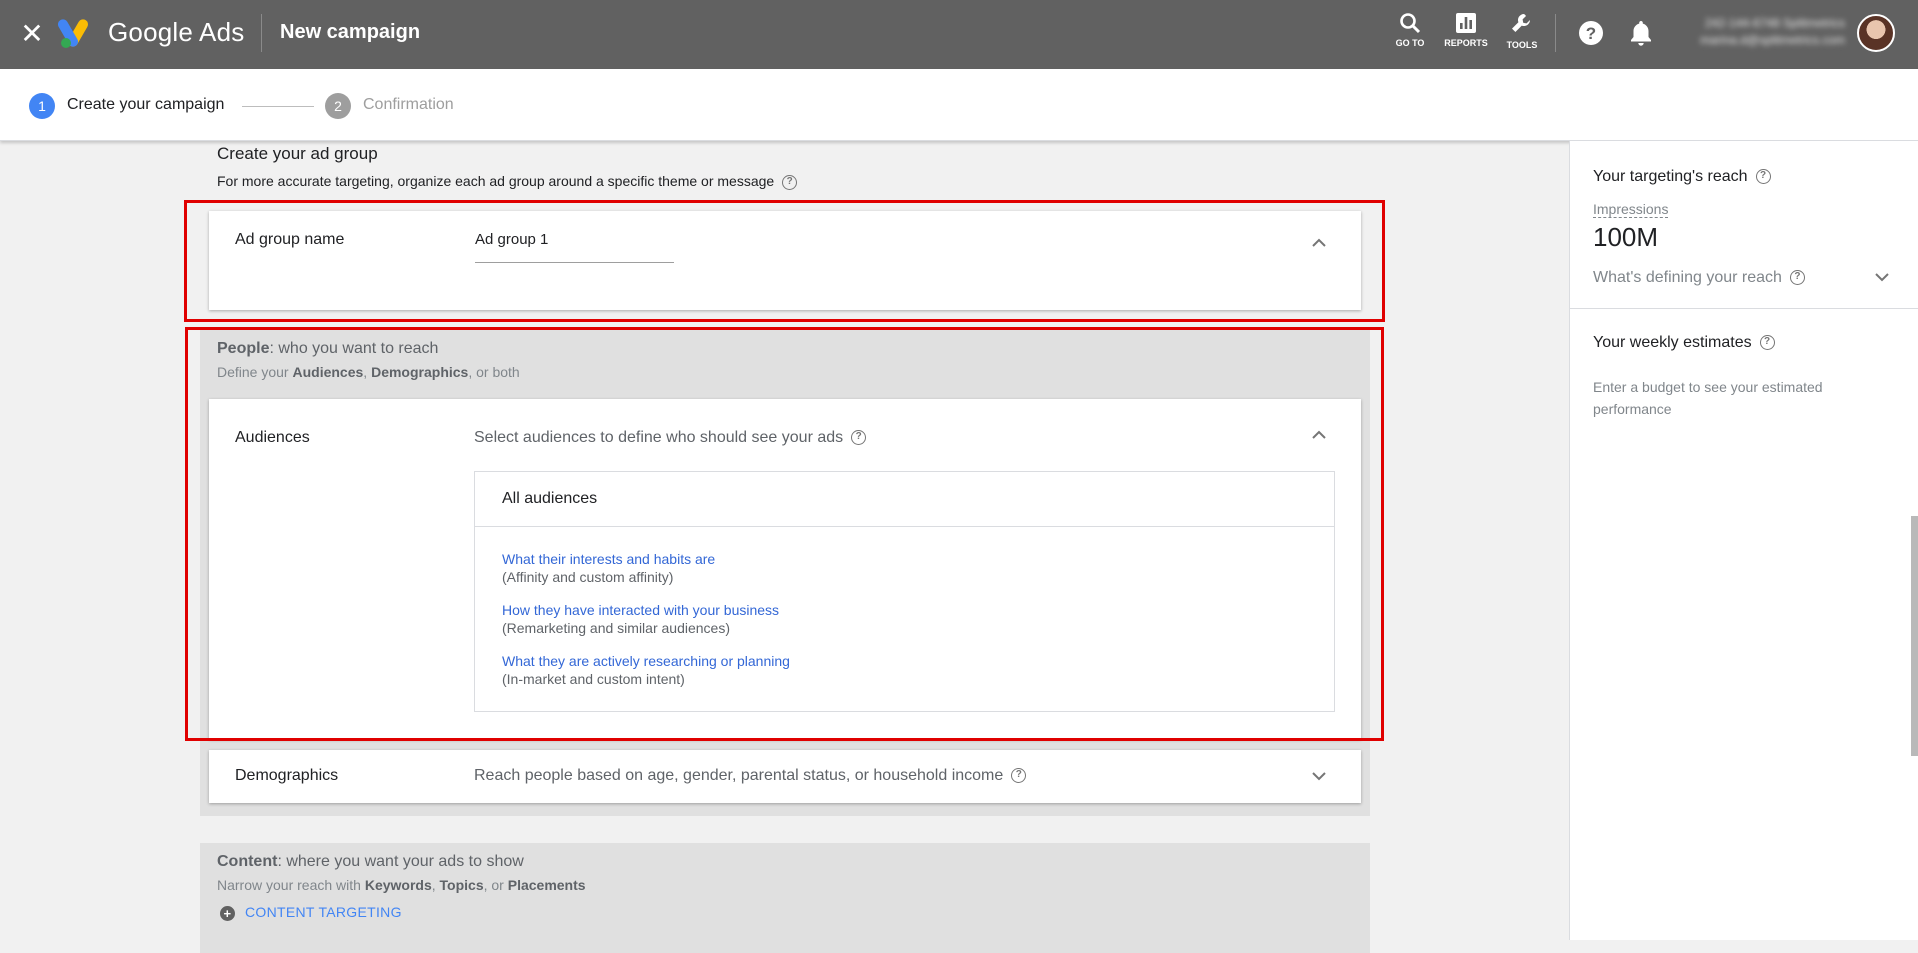 The width and height of the screenshot is (1918, 953). Describe the element at coordinates (1631, 209) in the screenshot. I see `impressions-label: Impressions` at that location.